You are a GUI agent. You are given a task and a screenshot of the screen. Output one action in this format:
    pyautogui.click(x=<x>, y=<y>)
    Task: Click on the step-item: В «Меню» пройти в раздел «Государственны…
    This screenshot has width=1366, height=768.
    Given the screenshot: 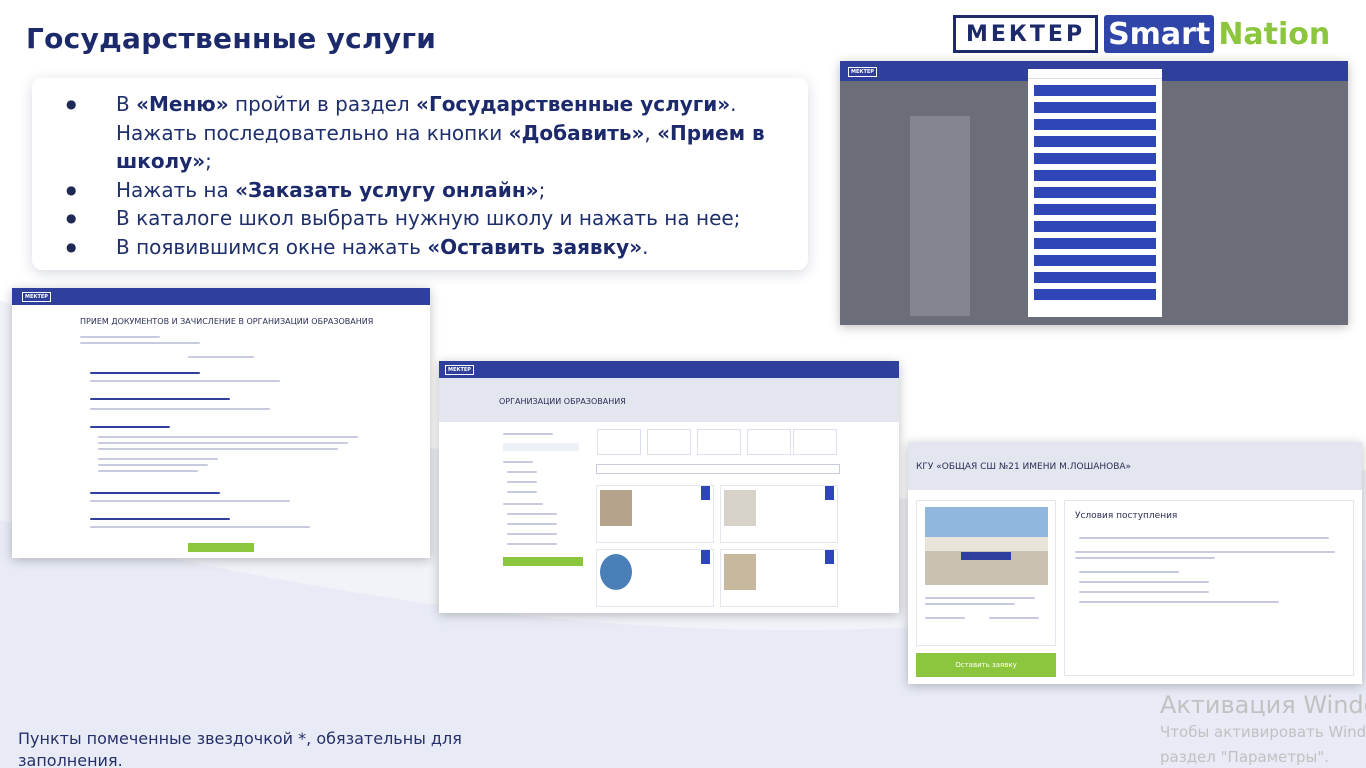 What is the action you would take?
    pyautogui.click(x=429, y=133)
    